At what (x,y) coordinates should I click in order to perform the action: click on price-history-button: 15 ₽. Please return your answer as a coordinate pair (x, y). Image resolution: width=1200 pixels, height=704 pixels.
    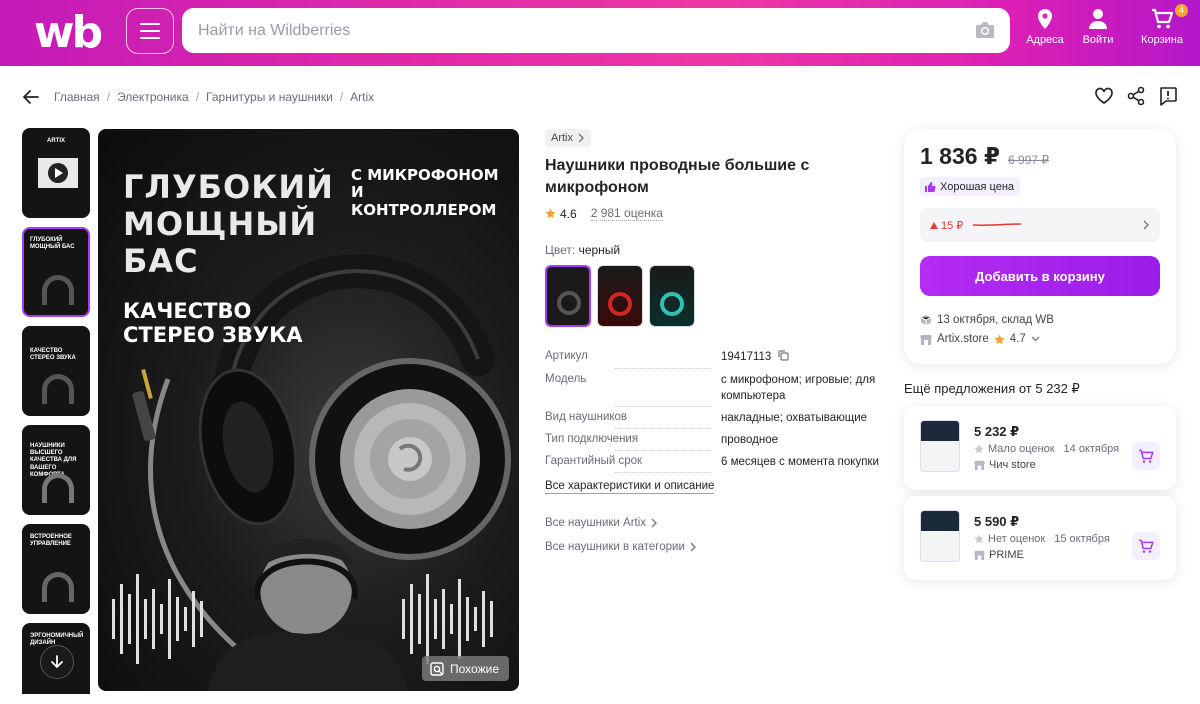
    Looking at the image, I should click on (1040, 225).